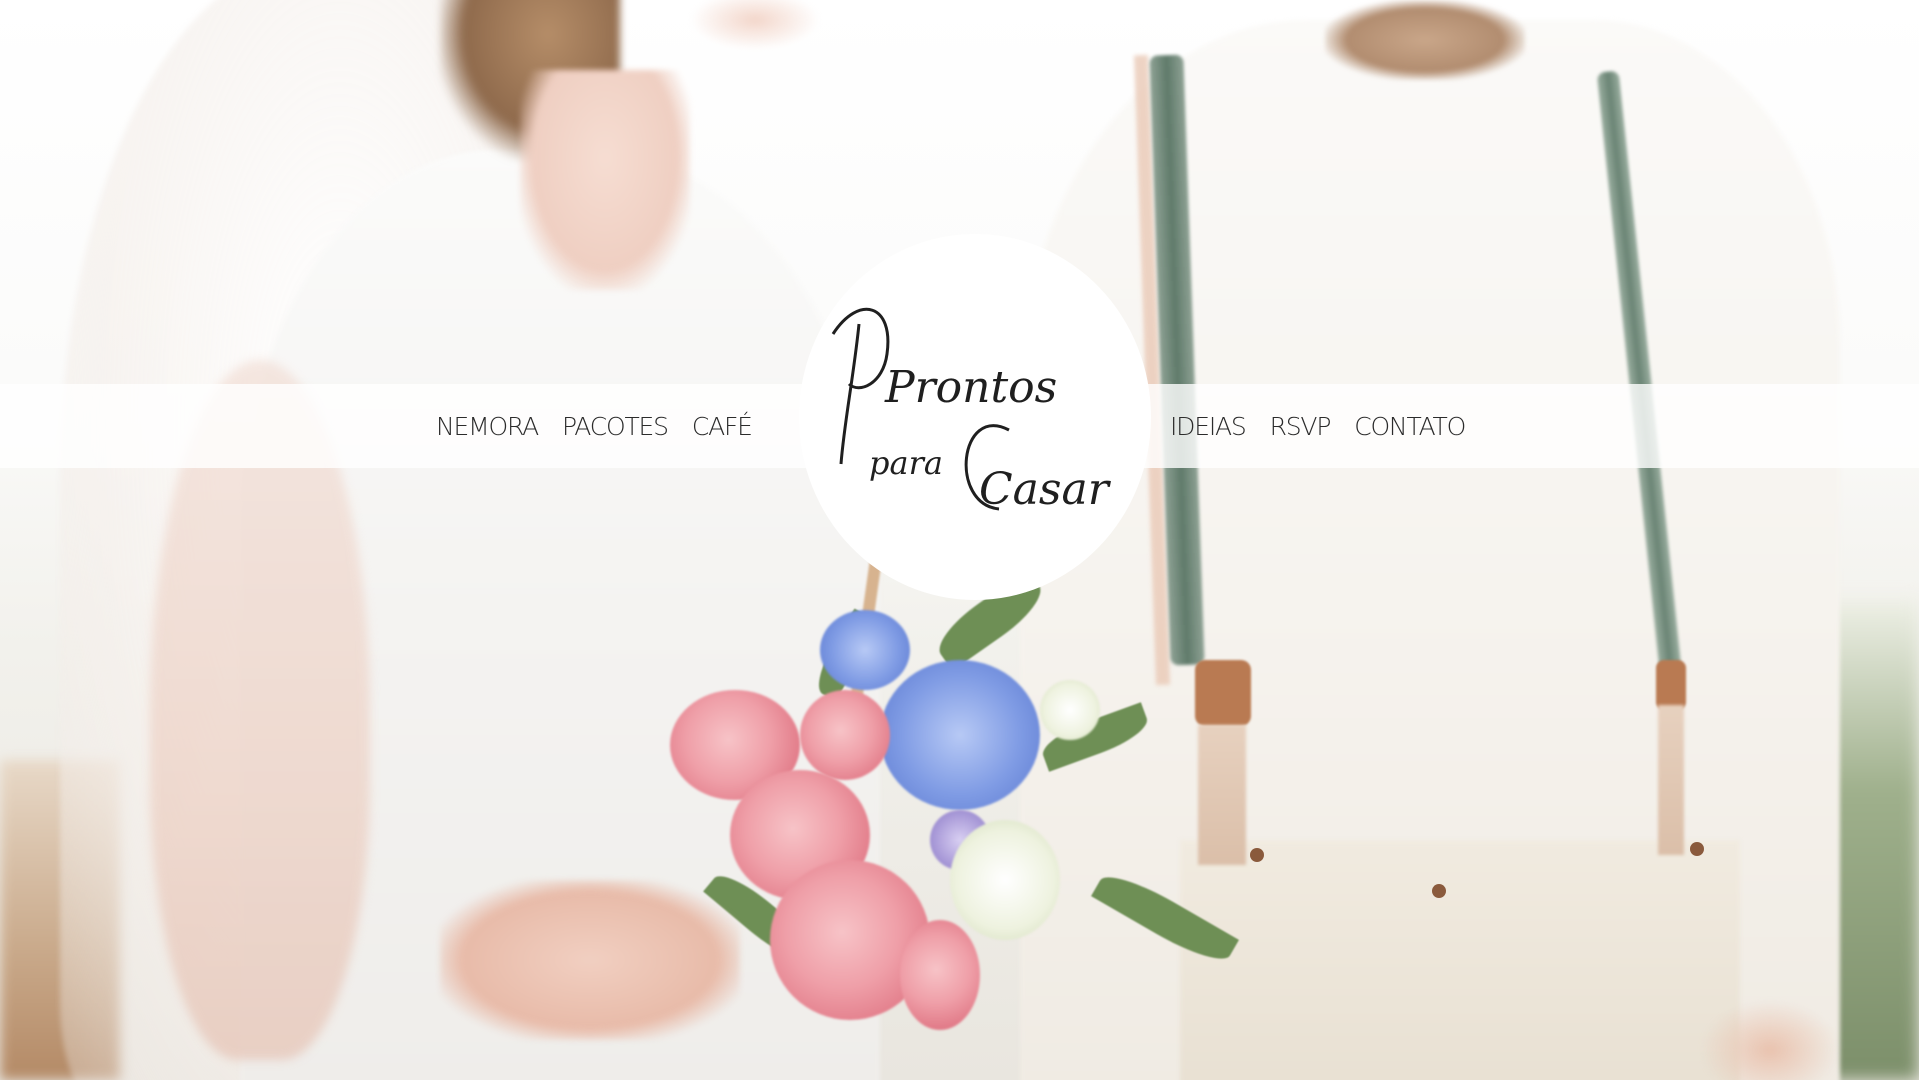  I want to click on site-logo: Prontos para Casar, so click(975, 417).